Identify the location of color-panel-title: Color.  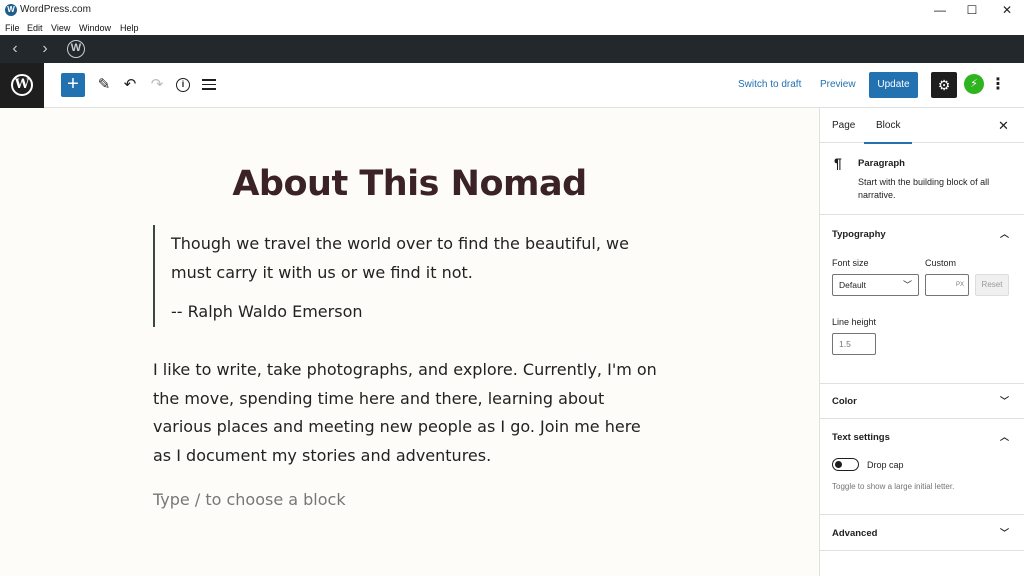
(844, 401).